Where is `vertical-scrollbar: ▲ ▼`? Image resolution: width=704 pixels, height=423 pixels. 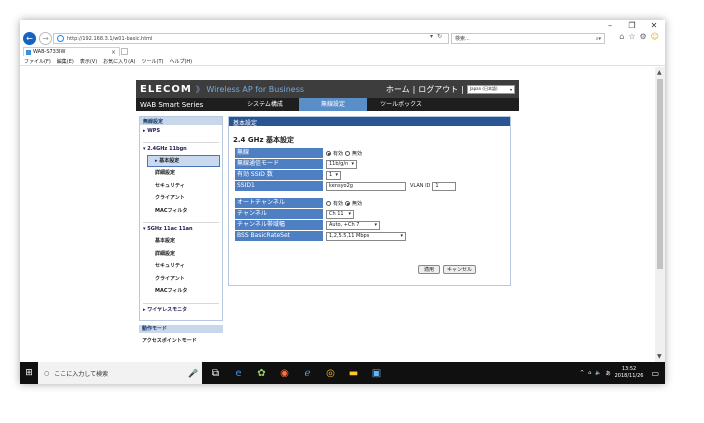
vertical-scrollbar: ▲ ▼ is located at coordinates (660, 214).